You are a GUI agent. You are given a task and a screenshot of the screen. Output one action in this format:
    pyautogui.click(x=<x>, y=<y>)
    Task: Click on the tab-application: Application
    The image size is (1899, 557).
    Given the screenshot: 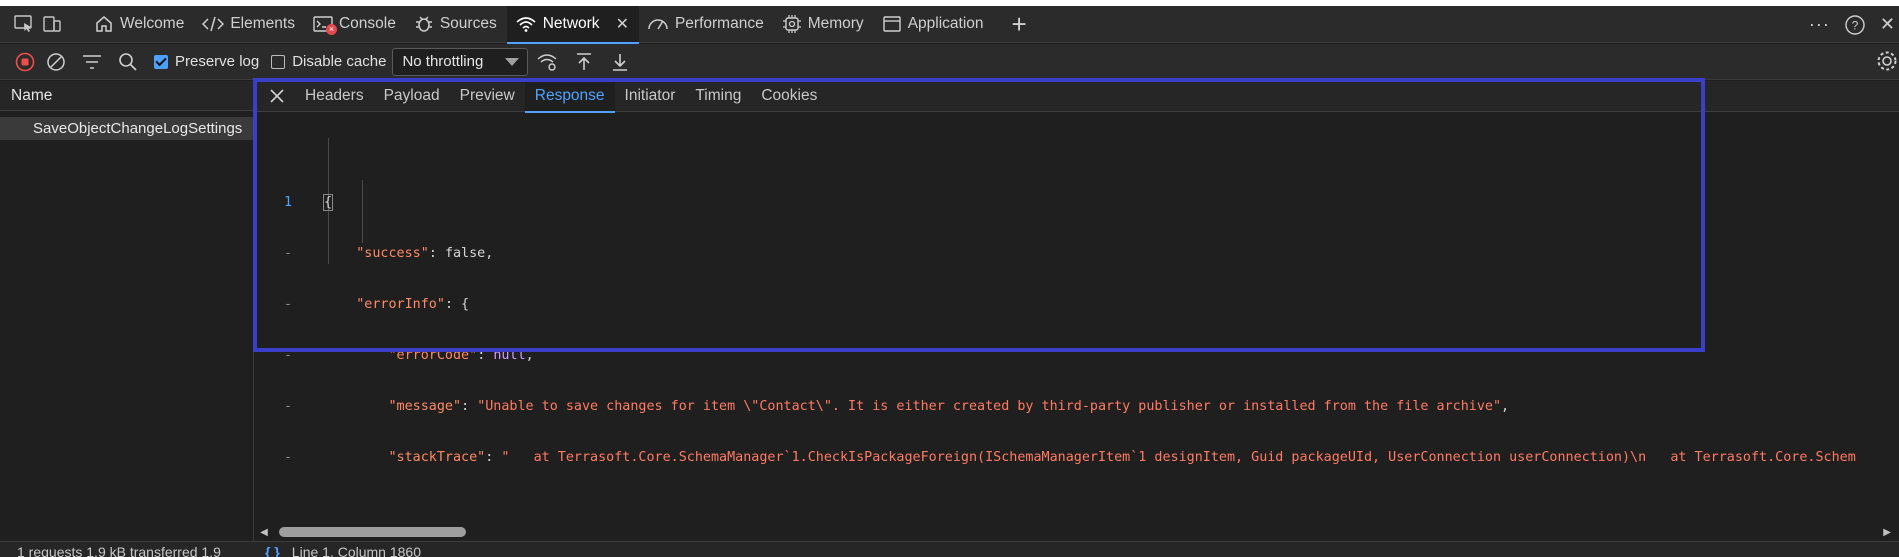 What is the action you would take?
    pyautogui.click(x=934, y=24)
    